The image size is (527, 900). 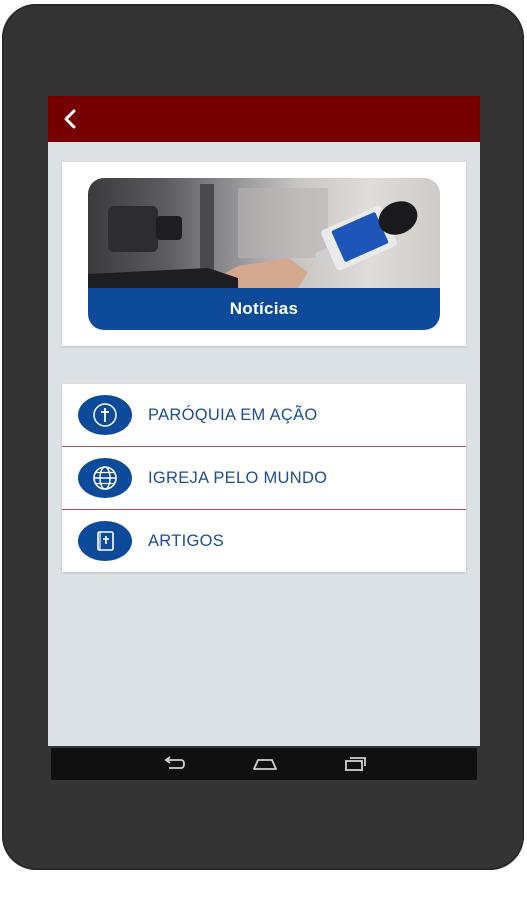 I want to click on globe-icon, so click(x=105, y=478).